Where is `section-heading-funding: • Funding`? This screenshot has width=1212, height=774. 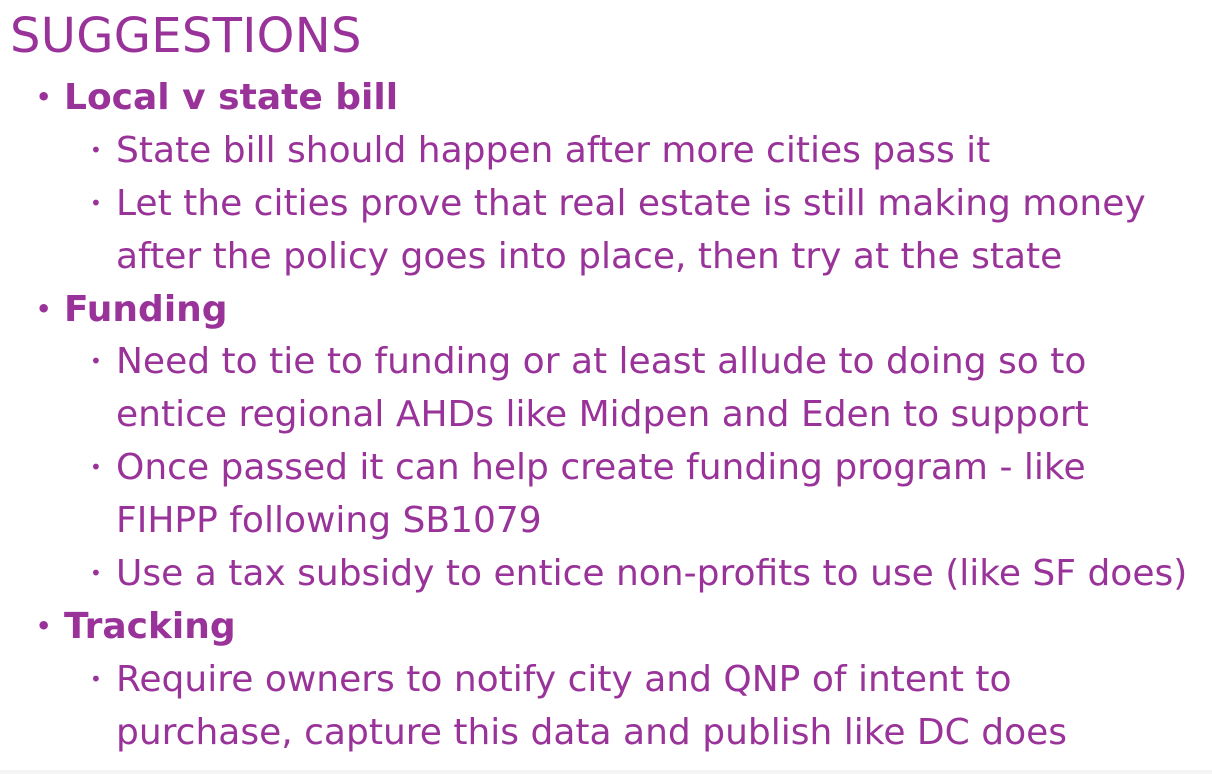 section-heading-funding: • Funding is located at coordinates (132, 310).